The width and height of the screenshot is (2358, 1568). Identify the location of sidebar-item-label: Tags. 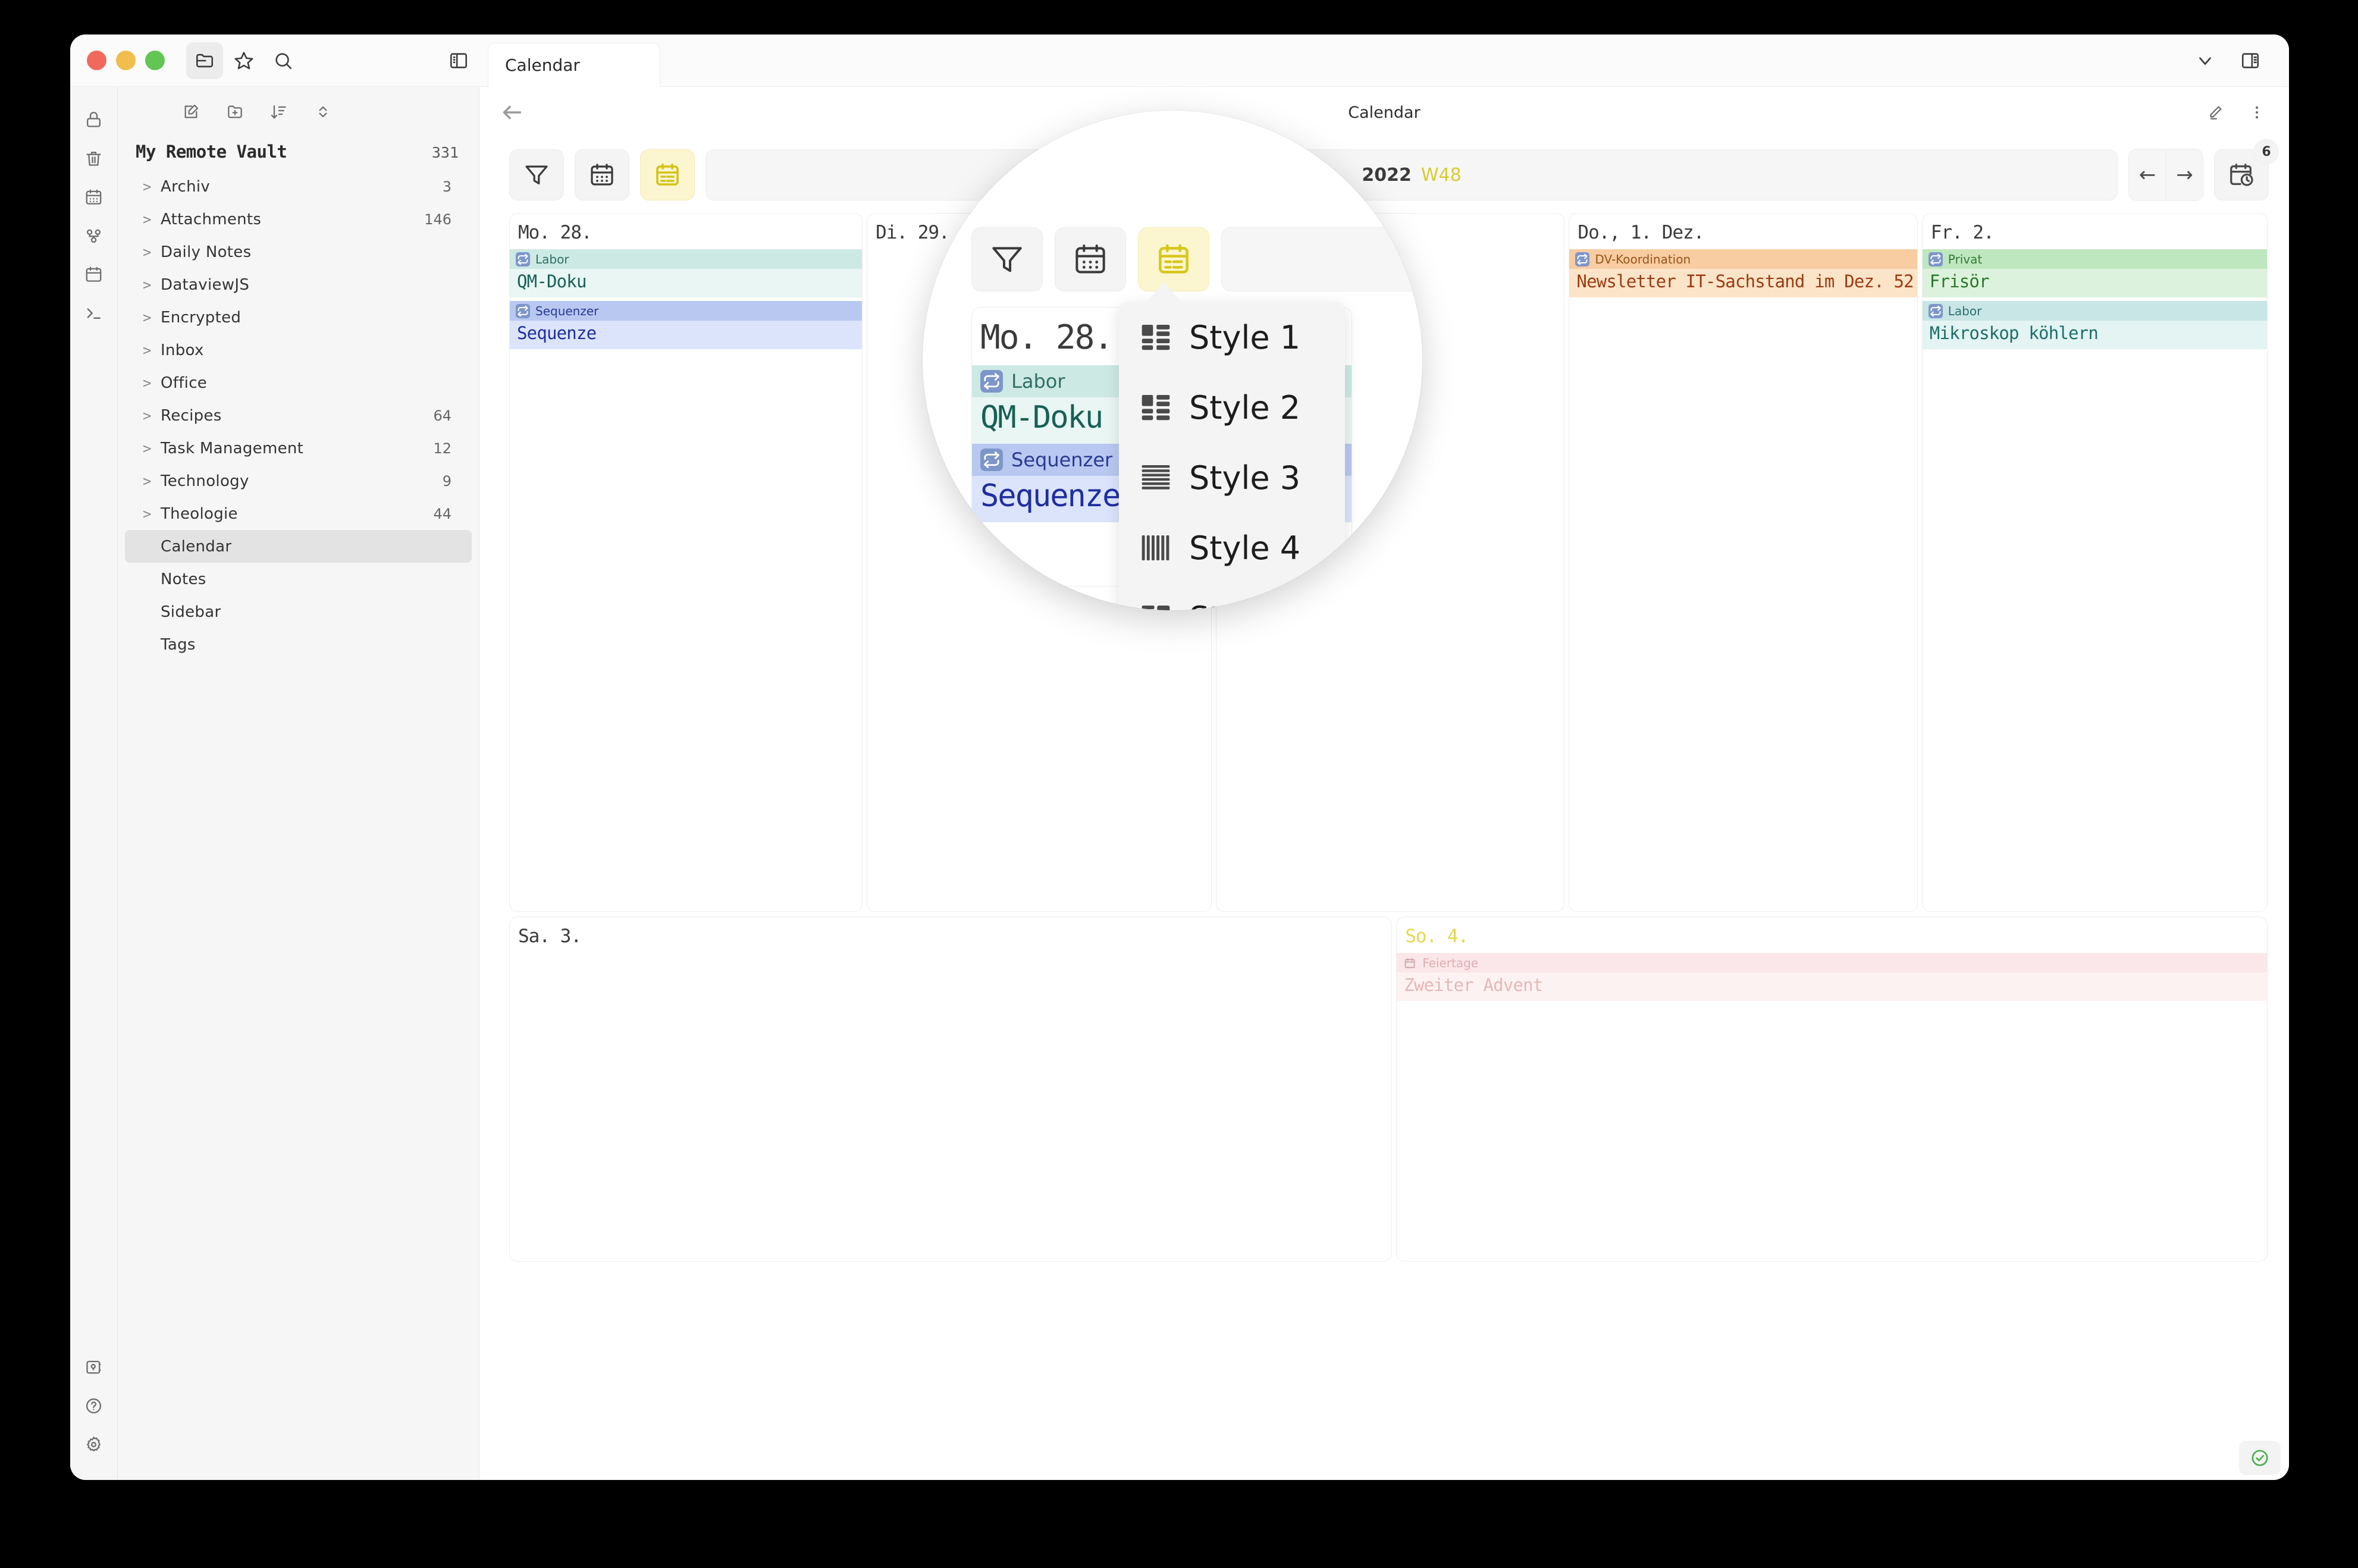
(178, 644).